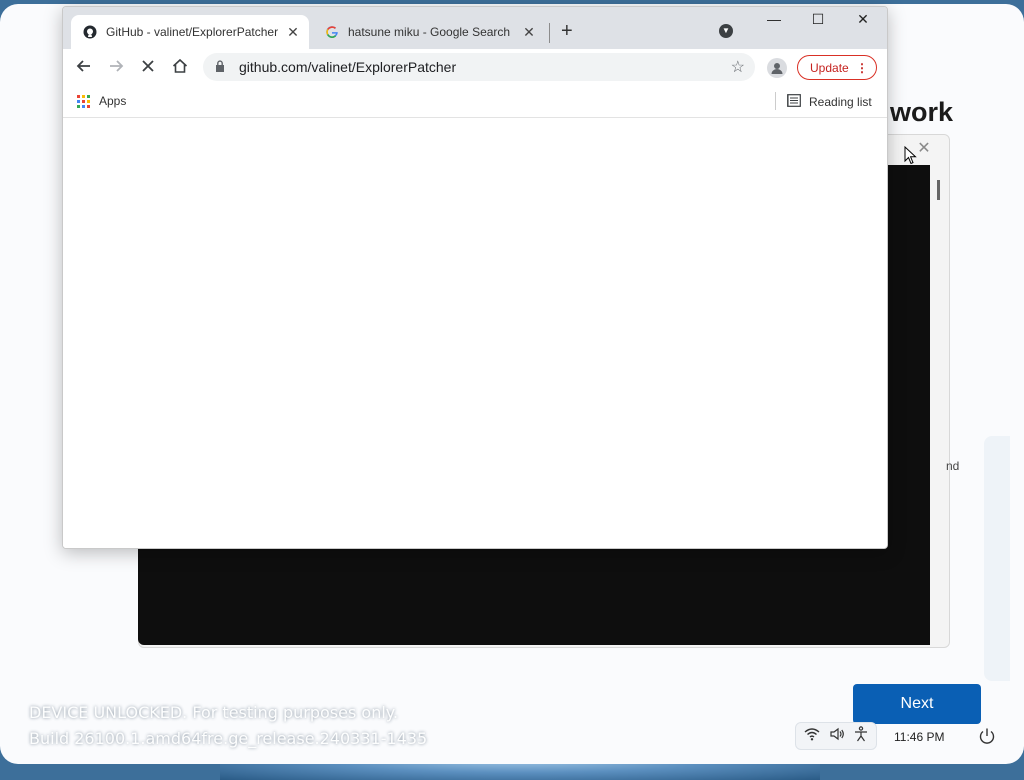 The image size is (1024, 780). I want to click on oobe-heading: work, so click(922, 112).